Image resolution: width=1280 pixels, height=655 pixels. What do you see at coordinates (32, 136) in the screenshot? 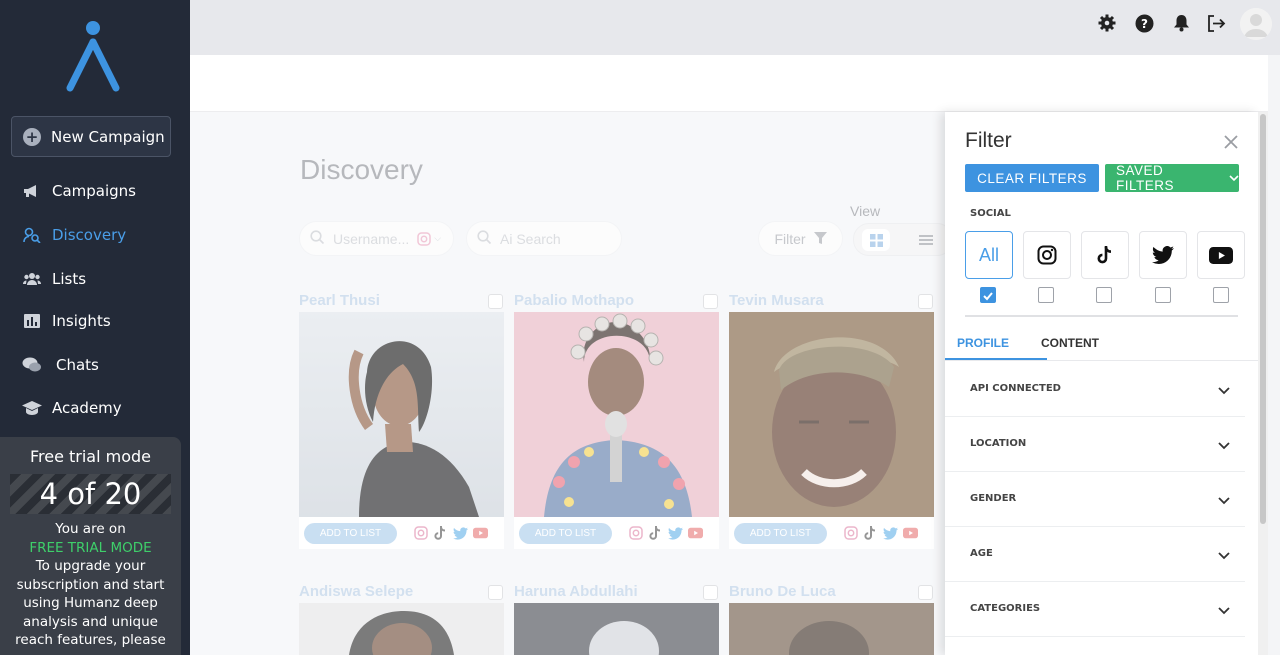
I see `plus-icon: +` at bounding box center [32, 136].